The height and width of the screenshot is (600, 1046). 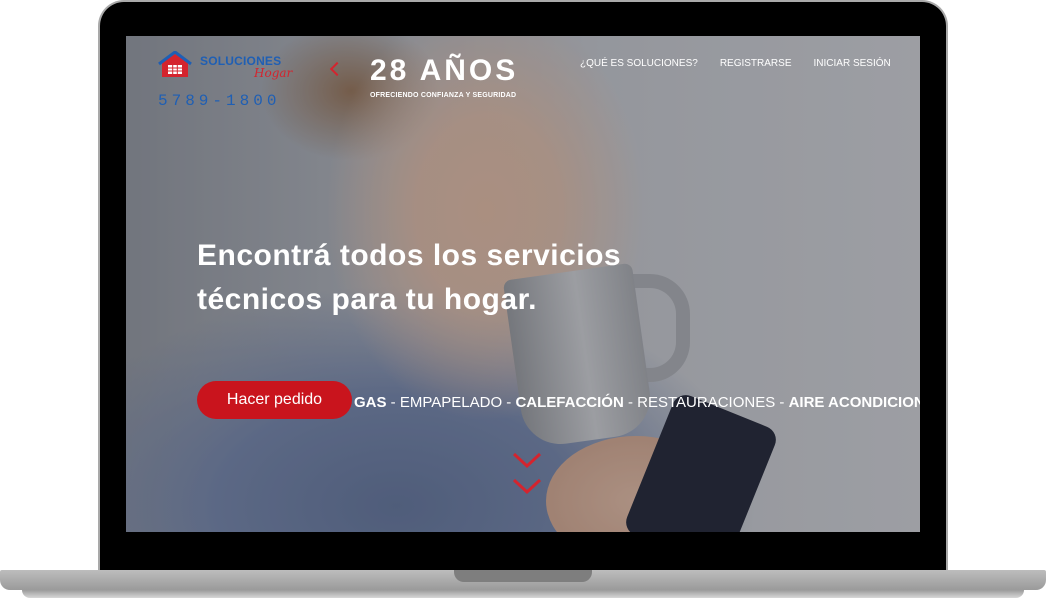 What do you see at coordinates (706, 402) in the screenshot?
I see `service-item: RESTAURACIONES` at bounding box center [706, 402].